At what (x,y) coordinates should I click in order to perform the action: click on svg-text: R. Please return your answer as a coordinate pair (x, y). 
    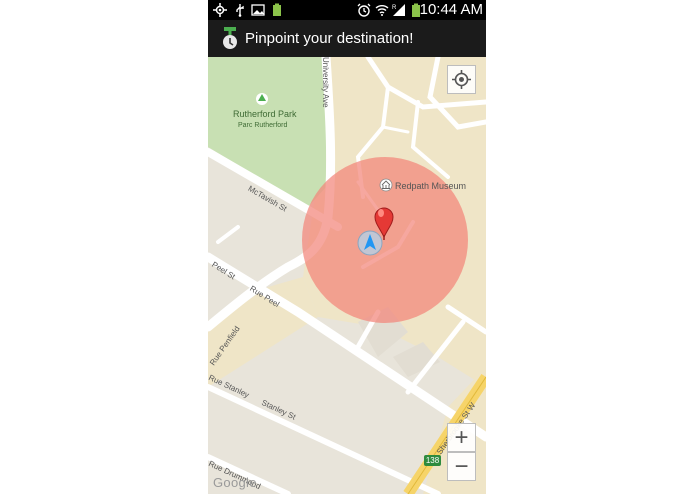
    Looking at the image, I should click on (394, 8).